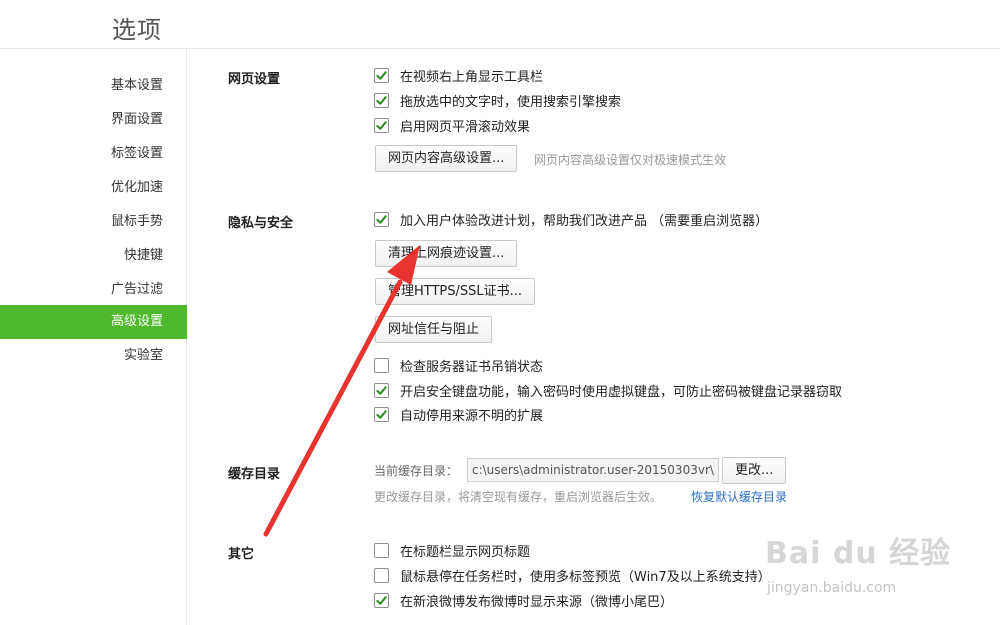 This screenshot has height=625, width=1000. I want to click on cache-current-label: 当前缓存目录：, so click(416, 471).